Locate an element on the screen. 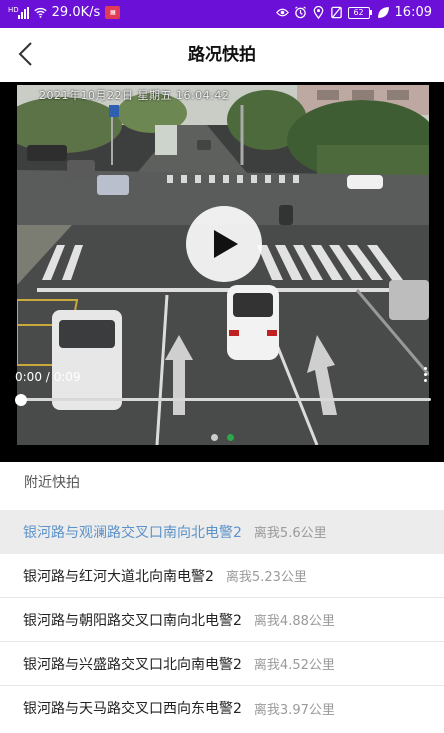  leaf-icon is located at coordinates (383, 12).